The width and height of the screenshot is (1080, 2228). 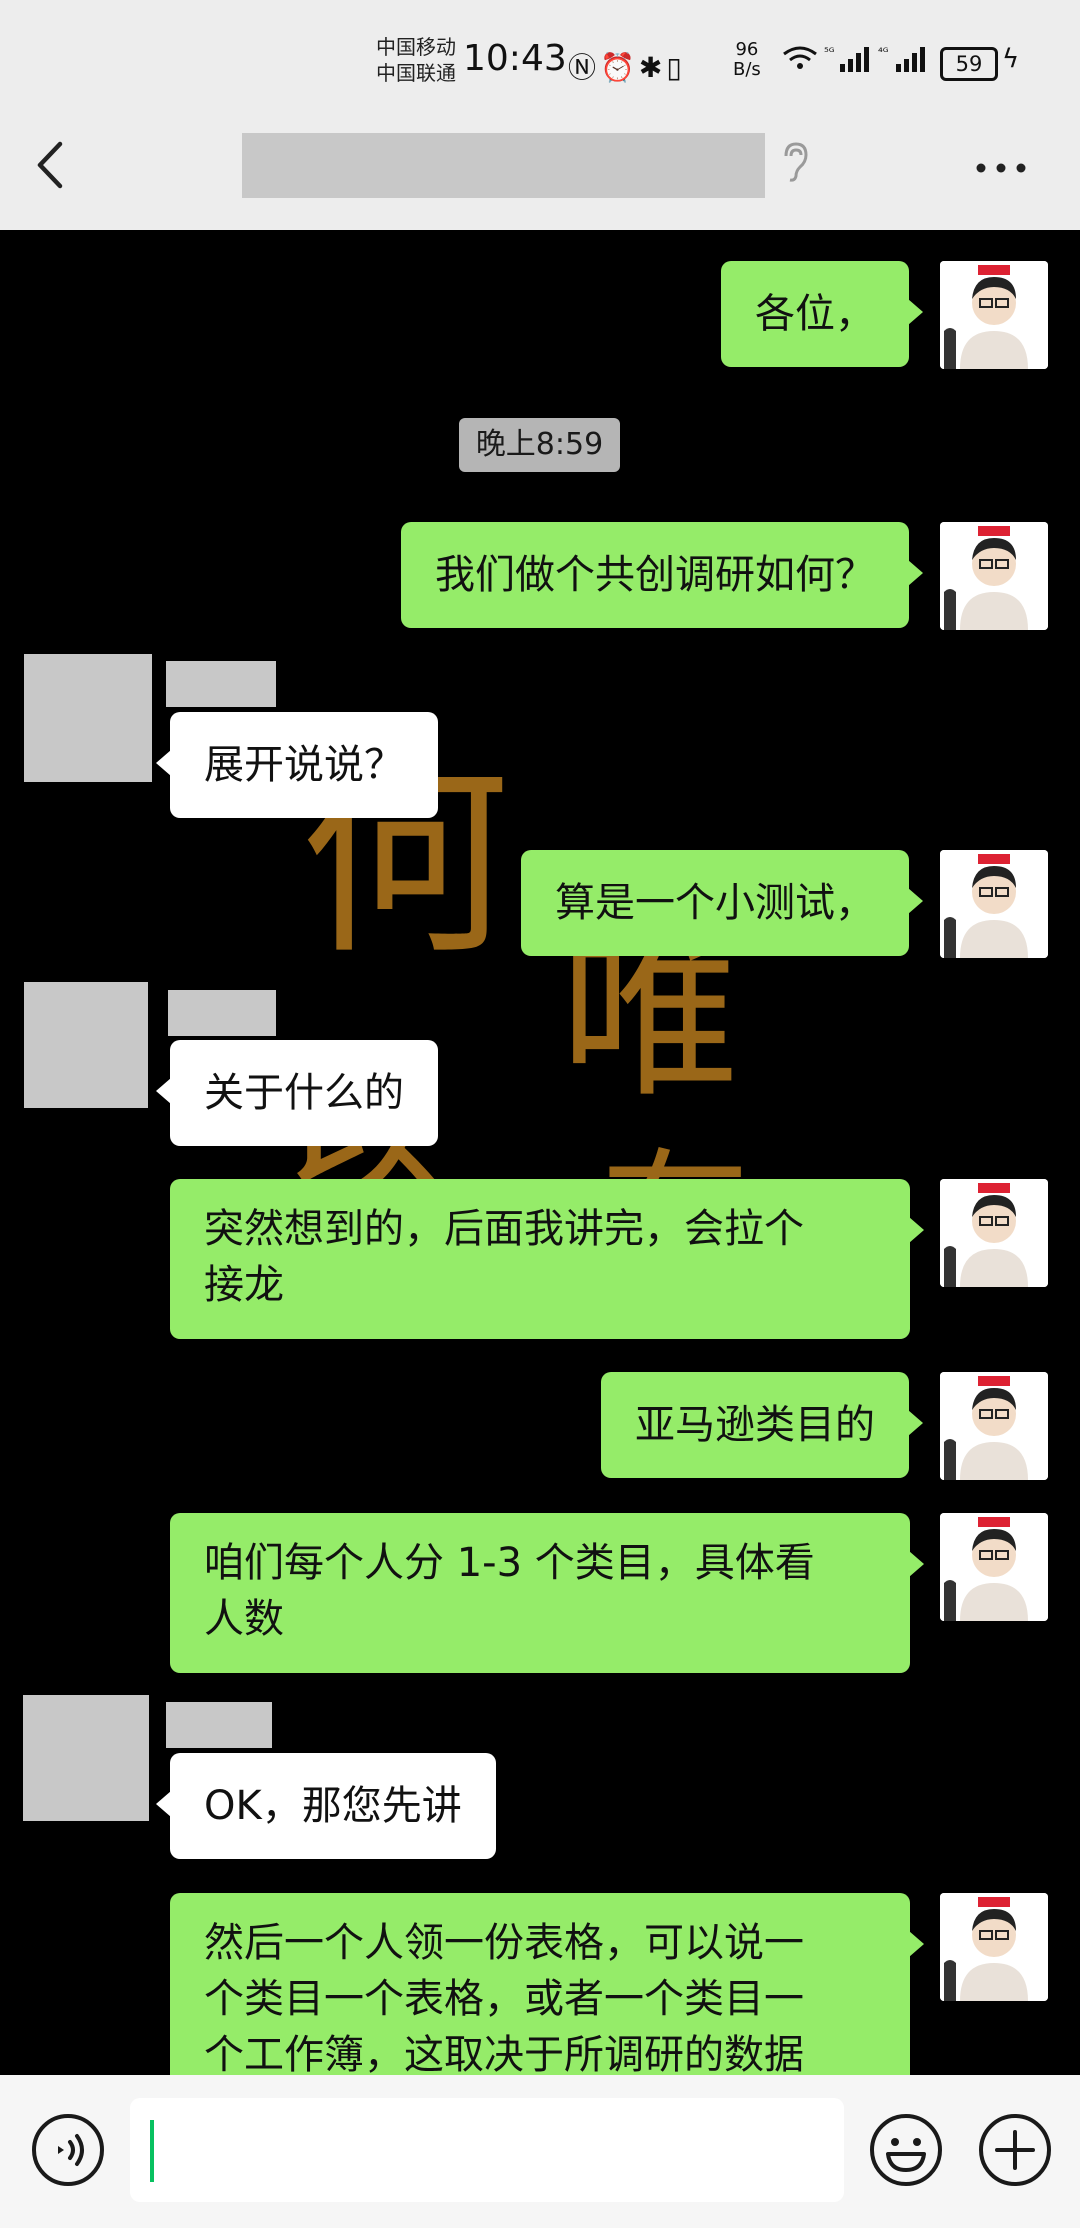 What do you see at coordinates (1011, 59) in the screenshot?
I see `charging-icon: ϟ` at bounding box center [1011, 59].